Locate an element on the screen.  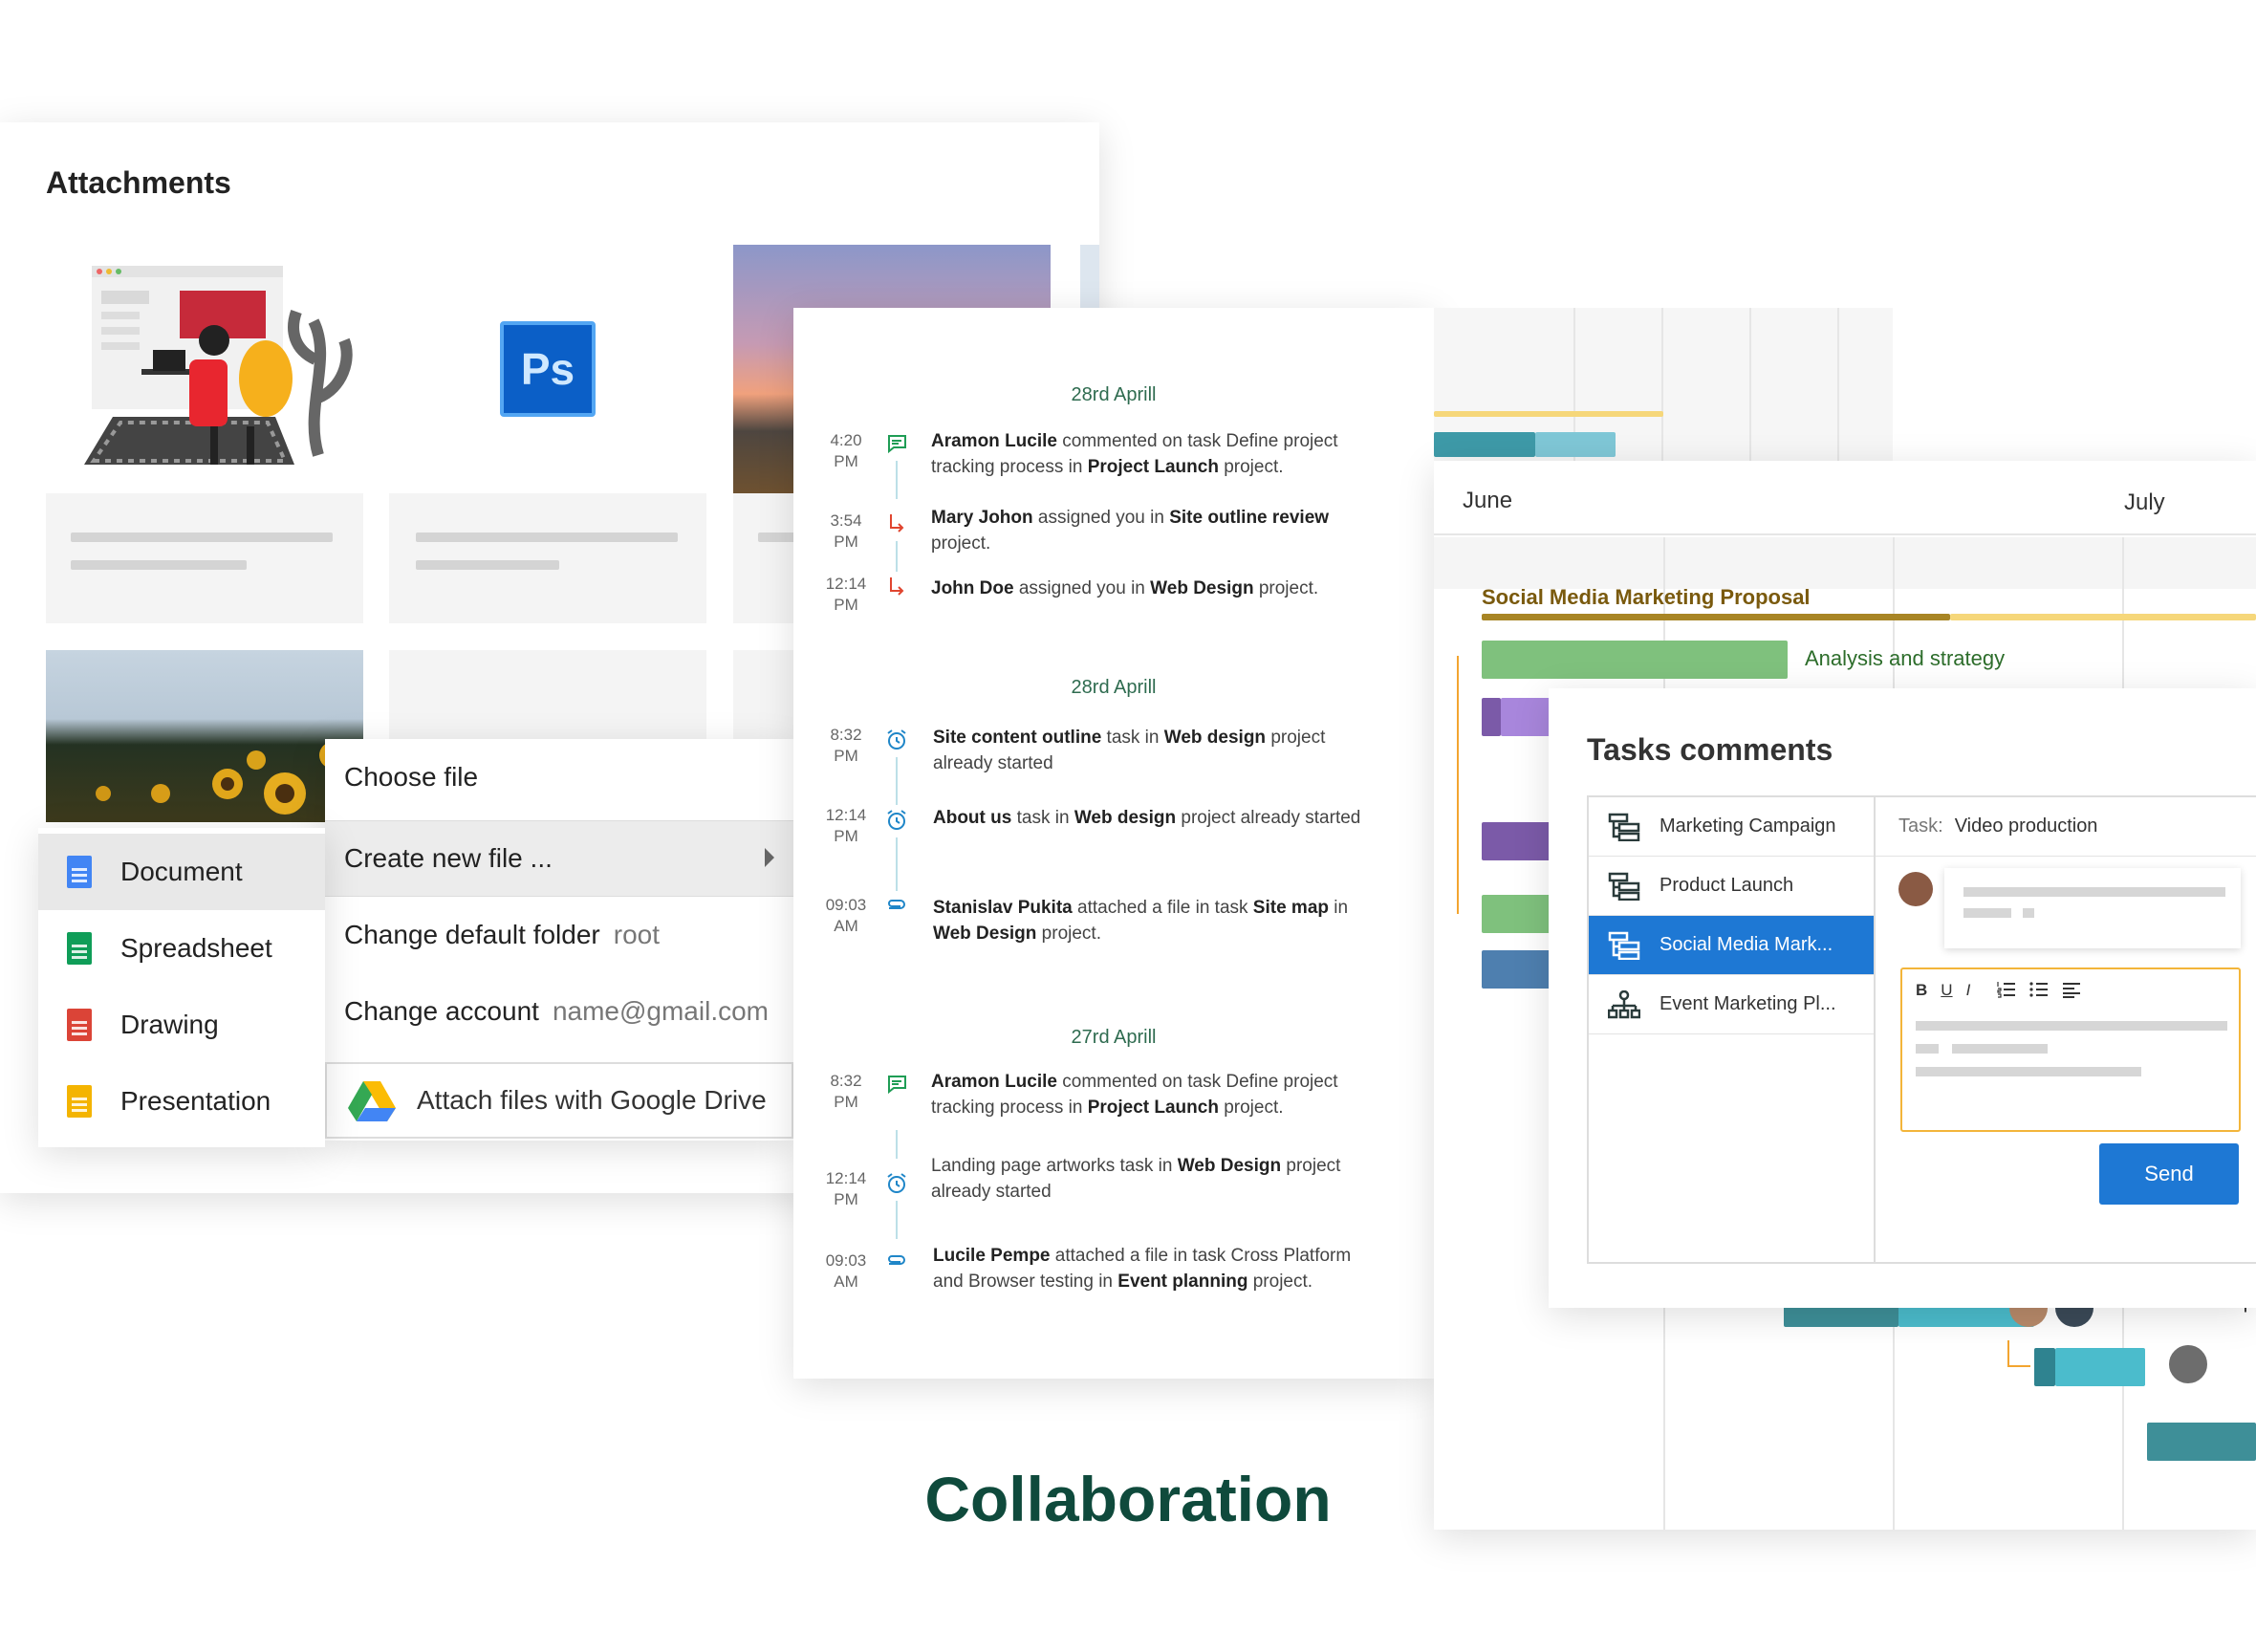
task-item-label: Product Launch is located at coordinates (1726, 885).